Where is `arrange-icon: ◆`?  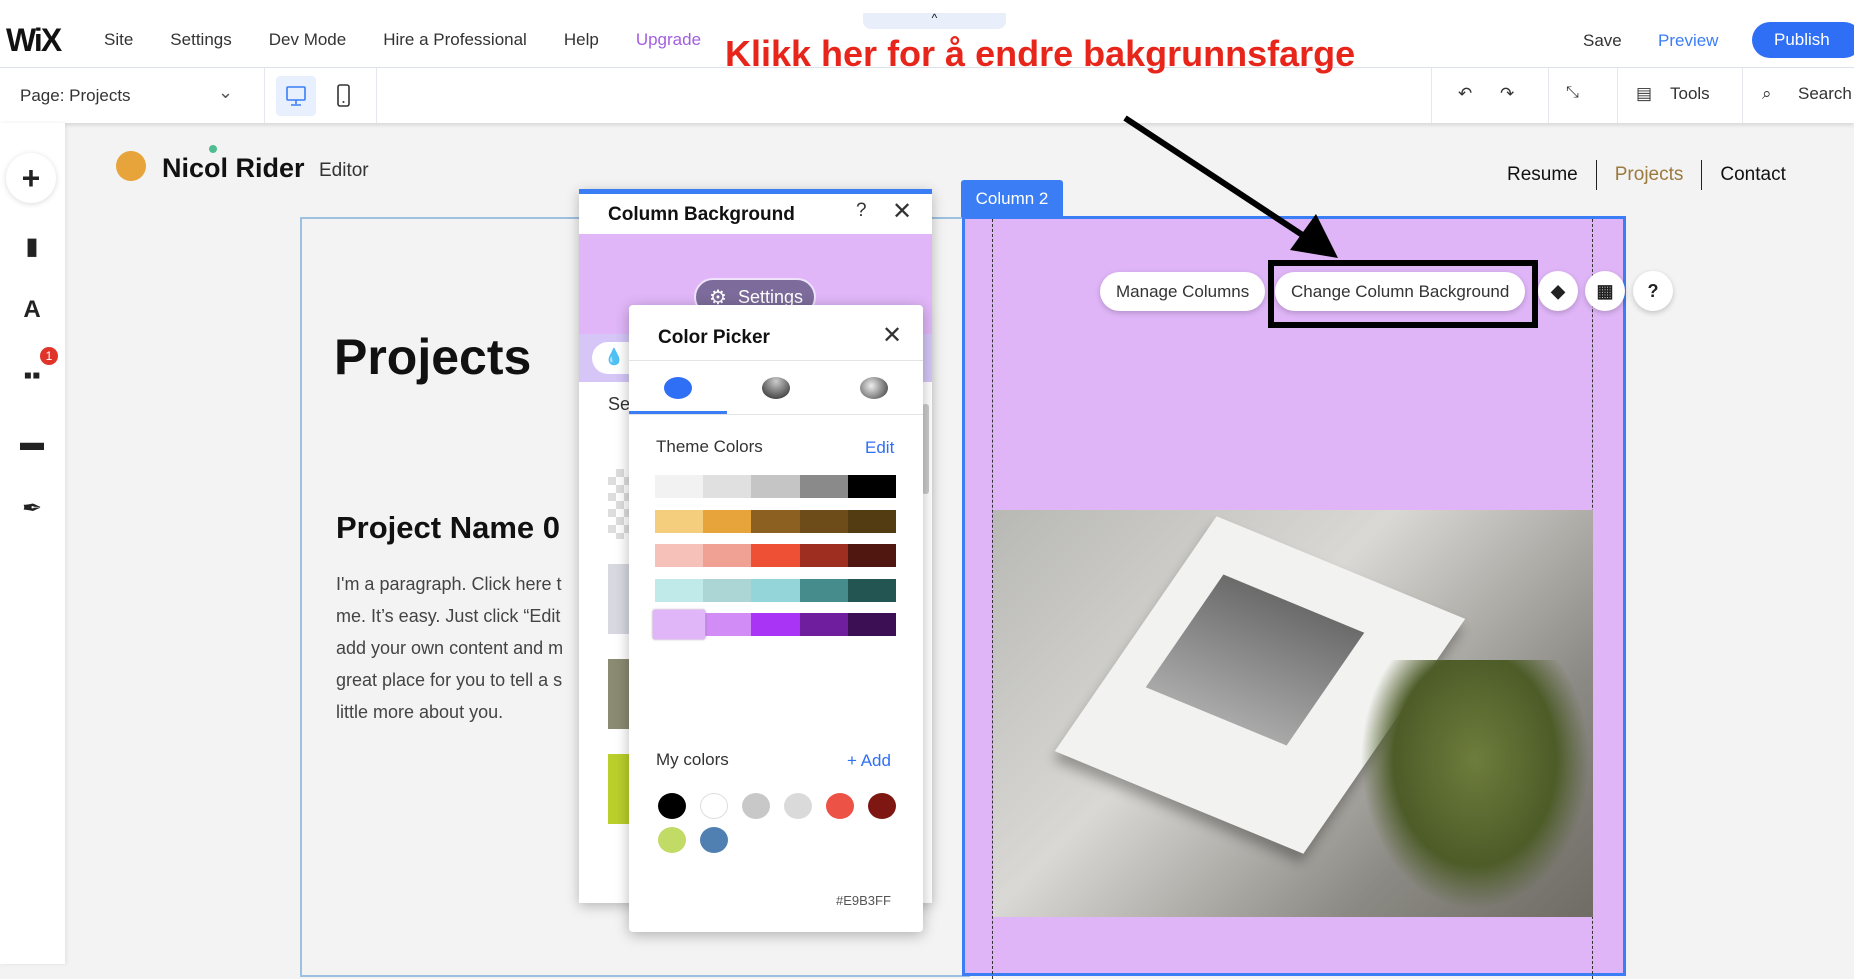 arrange-icon: ◆ is located at coordinates (1558, 291).